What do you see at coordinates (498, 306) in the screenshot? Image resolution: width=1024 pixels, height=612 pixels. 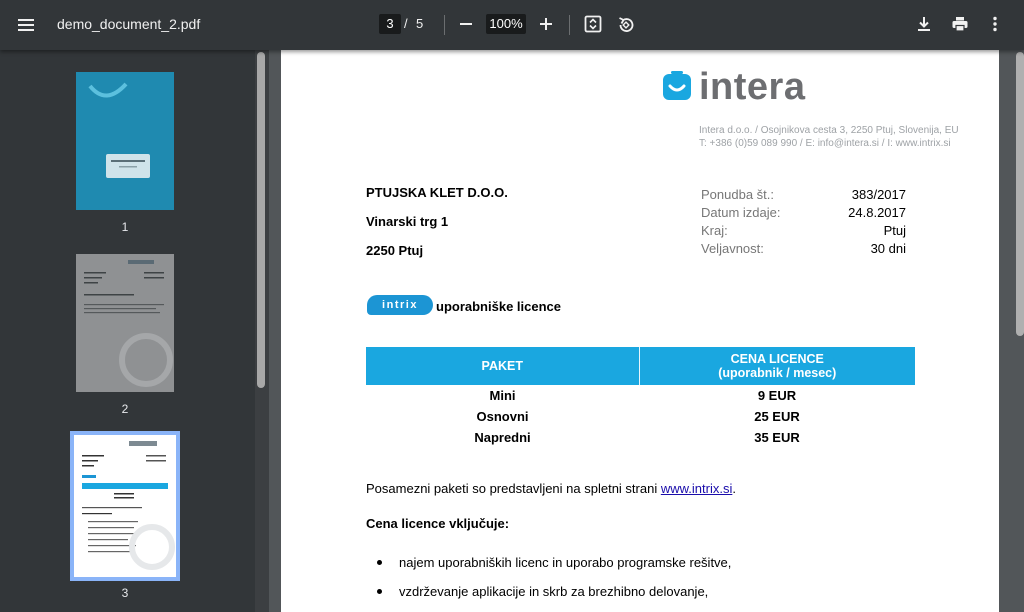 I see `section-heading: uporabniške licence` at bounding box center [498, 306].